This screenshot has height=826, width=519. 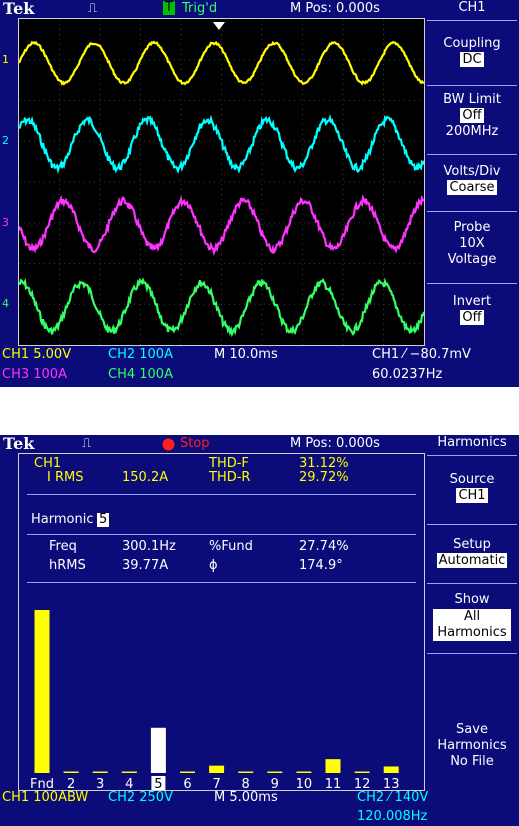 What do you see at coordinates (472, 259) in the screenshot?
I see `probe-type: Voltage` at bounding box center [472, 259].